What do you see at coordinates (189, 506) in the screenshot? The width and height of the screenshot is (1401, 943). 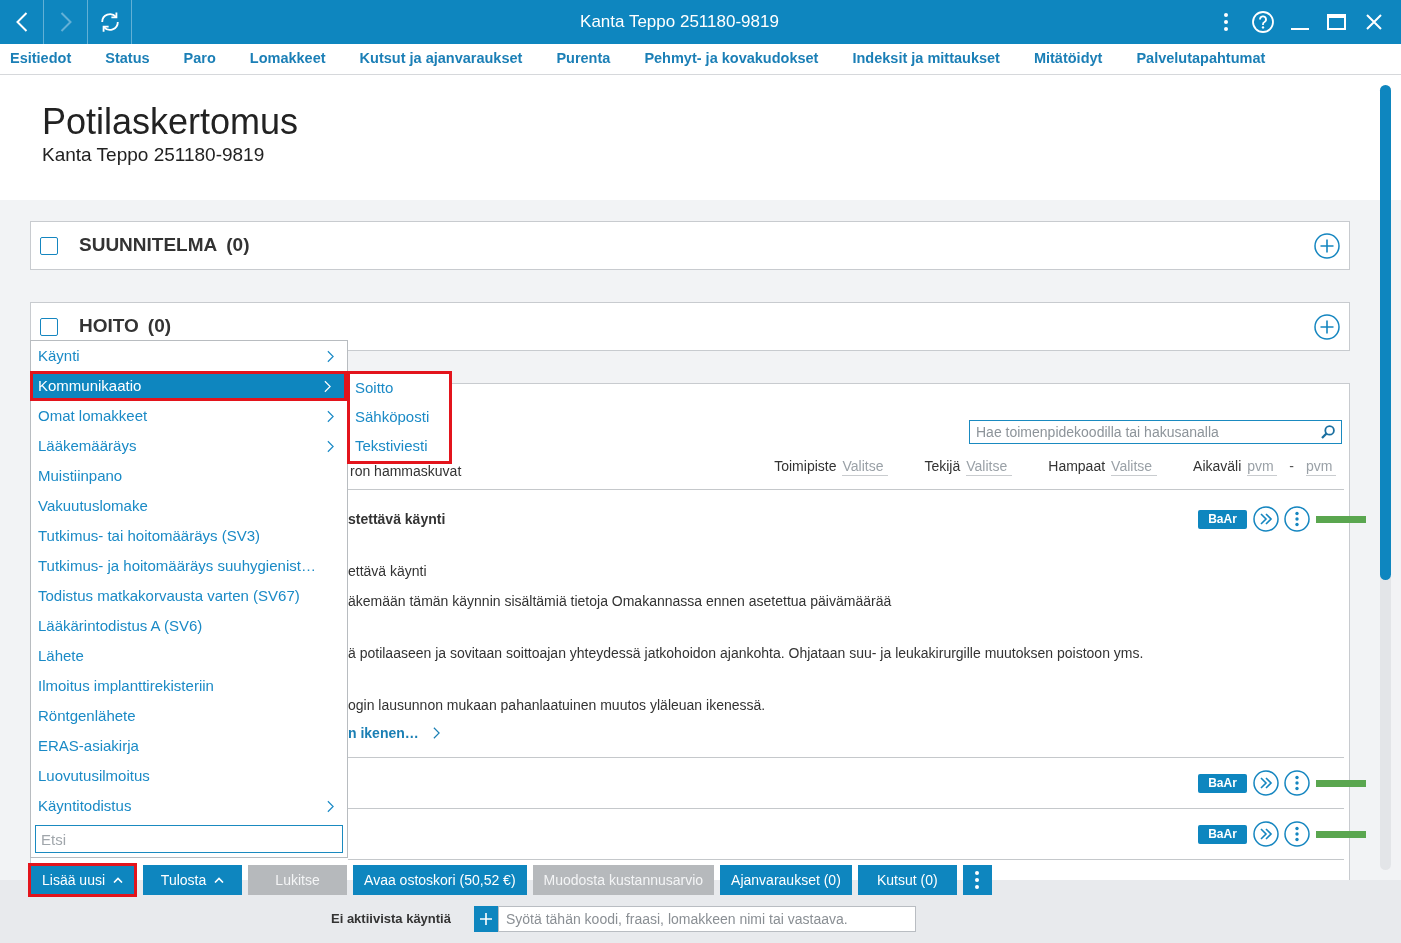 I see `menu-item: Vakuutuslomake` at bounding box center [189, 506].